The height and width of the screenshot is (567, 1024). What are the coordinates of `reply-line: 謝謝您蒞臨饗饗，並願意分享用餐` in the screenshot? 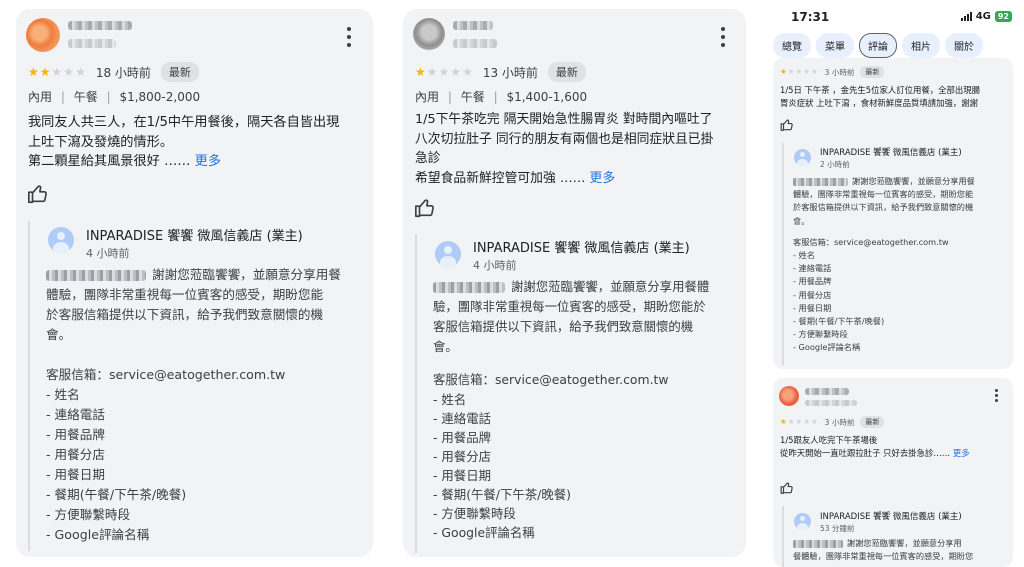 It's located at (206, 275).